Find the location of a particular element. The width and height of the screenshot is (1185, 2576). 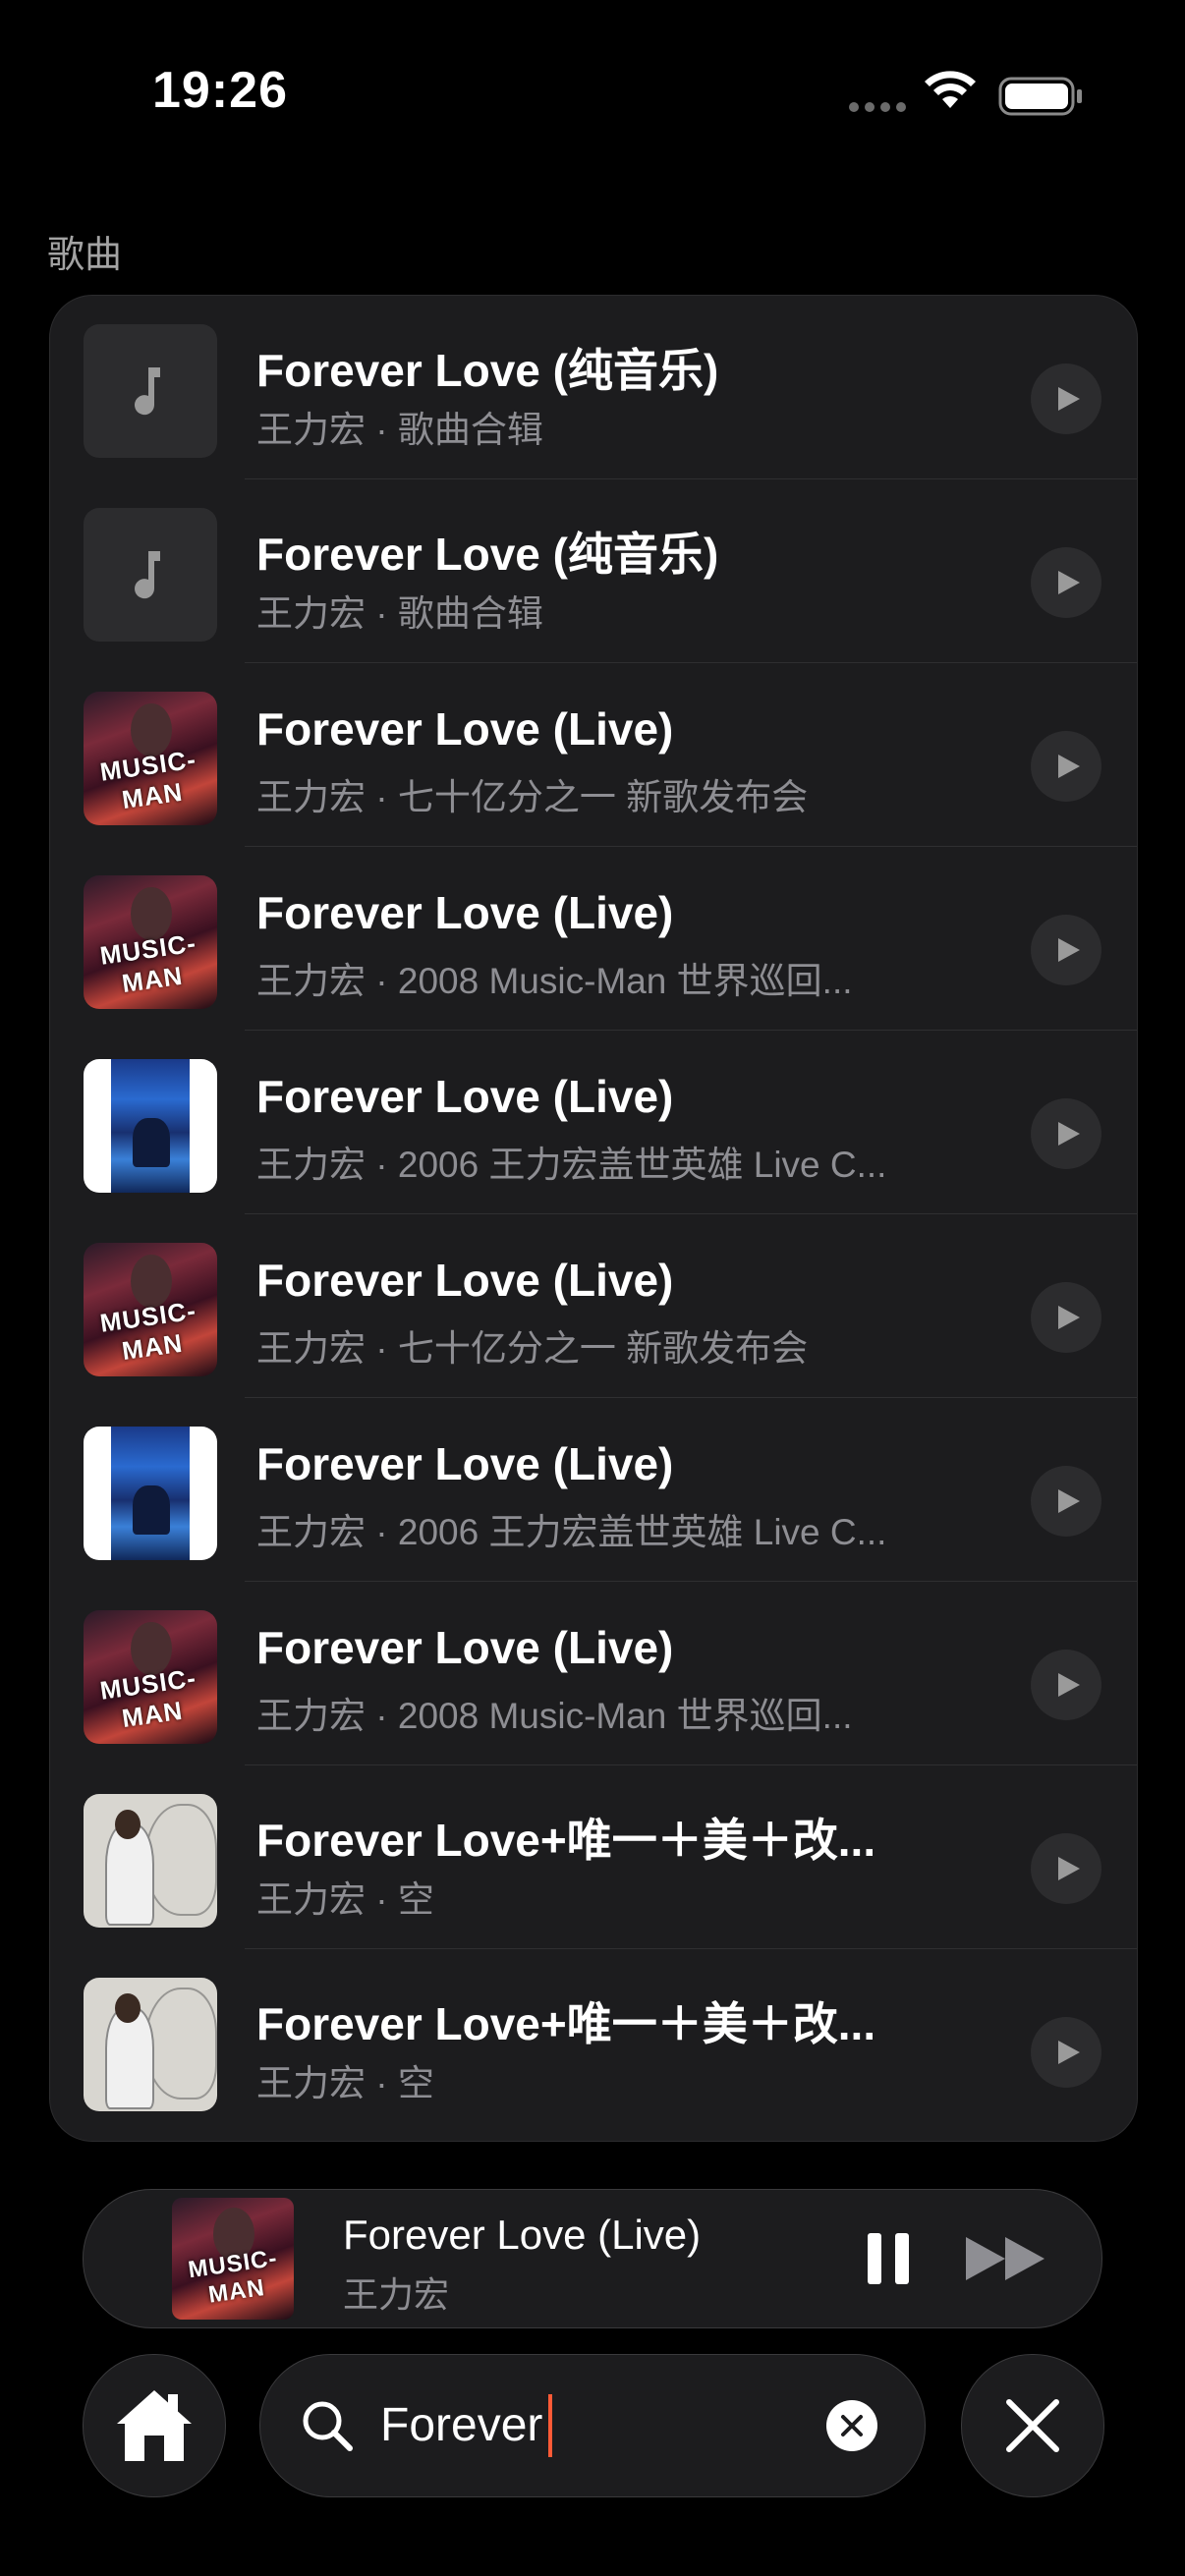

home-button is located at coordinates (154, 2425).